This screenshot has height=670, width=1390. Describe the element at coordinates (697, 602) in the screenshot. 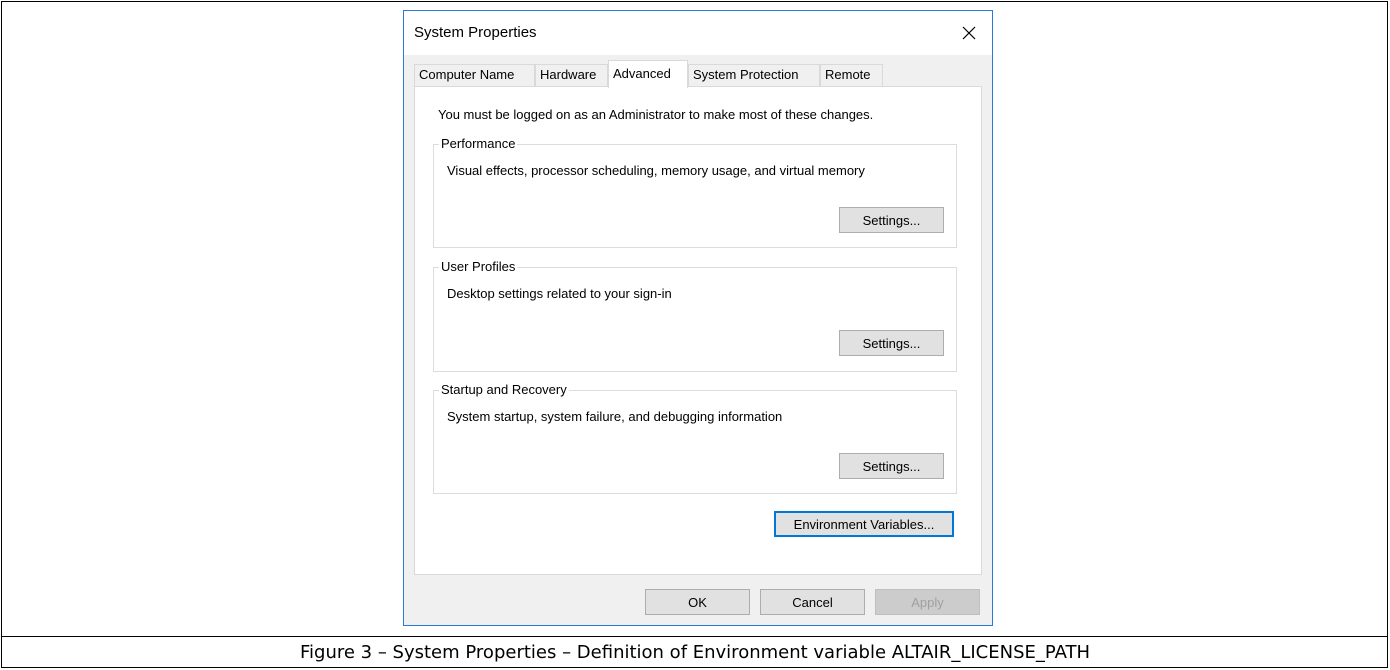

I see `ok-button: OK` at that location.